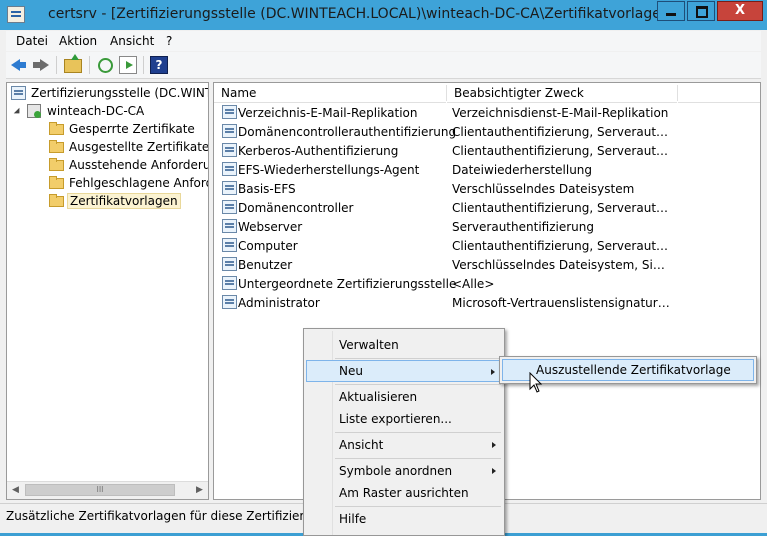 The height and width of the screenshot is (536, 767). Describe the element at coordinates (329, 170) in the screenshot. I see `template-name: EFS-Wiederherstellungs-Agent` at that location.